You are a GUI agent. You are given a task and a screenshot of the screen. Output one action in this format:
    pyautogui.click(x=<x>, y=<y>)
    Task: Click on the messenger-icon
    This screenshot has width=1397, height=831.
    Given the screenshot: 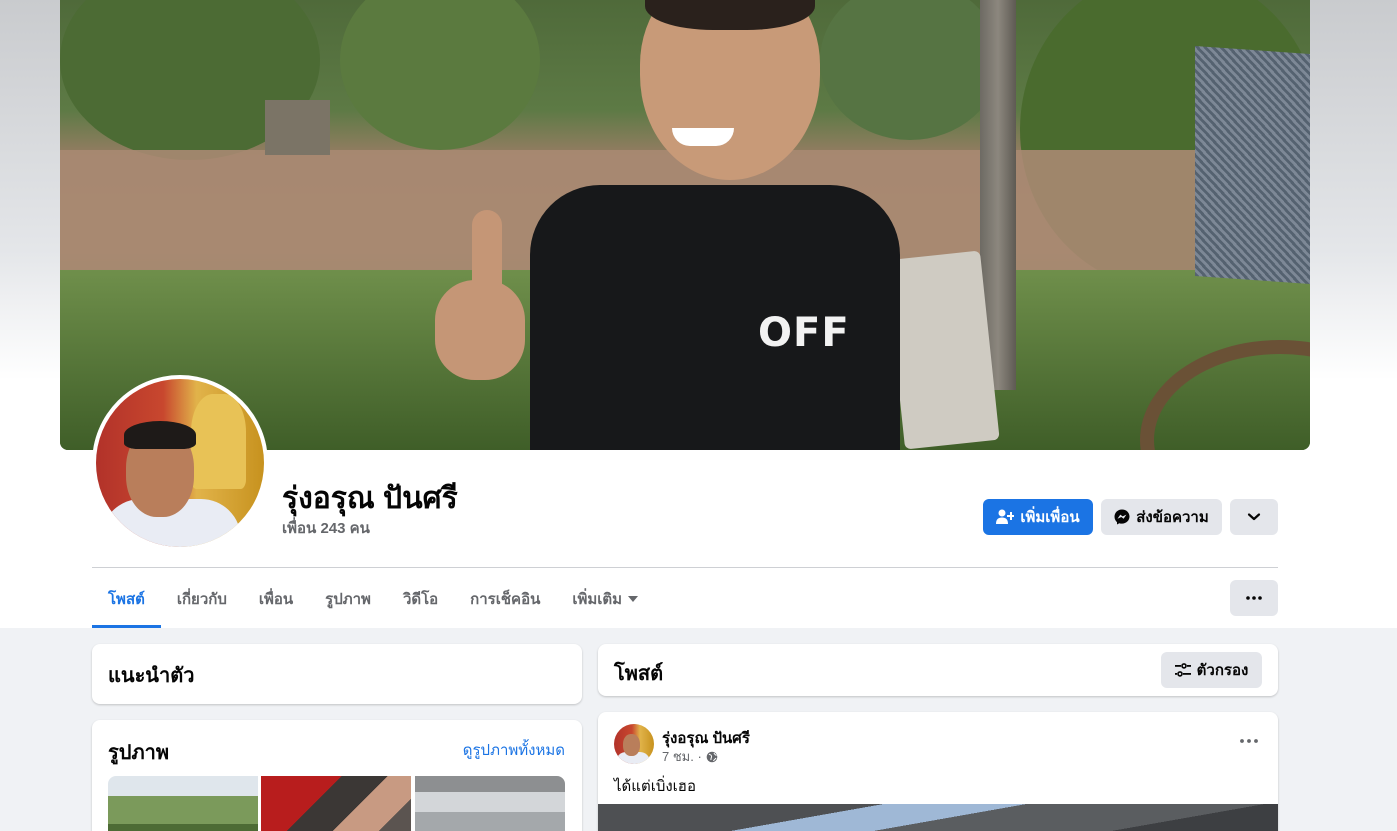 What is the action you would take?
    pyautogui.click(x=1122, y=517)
    